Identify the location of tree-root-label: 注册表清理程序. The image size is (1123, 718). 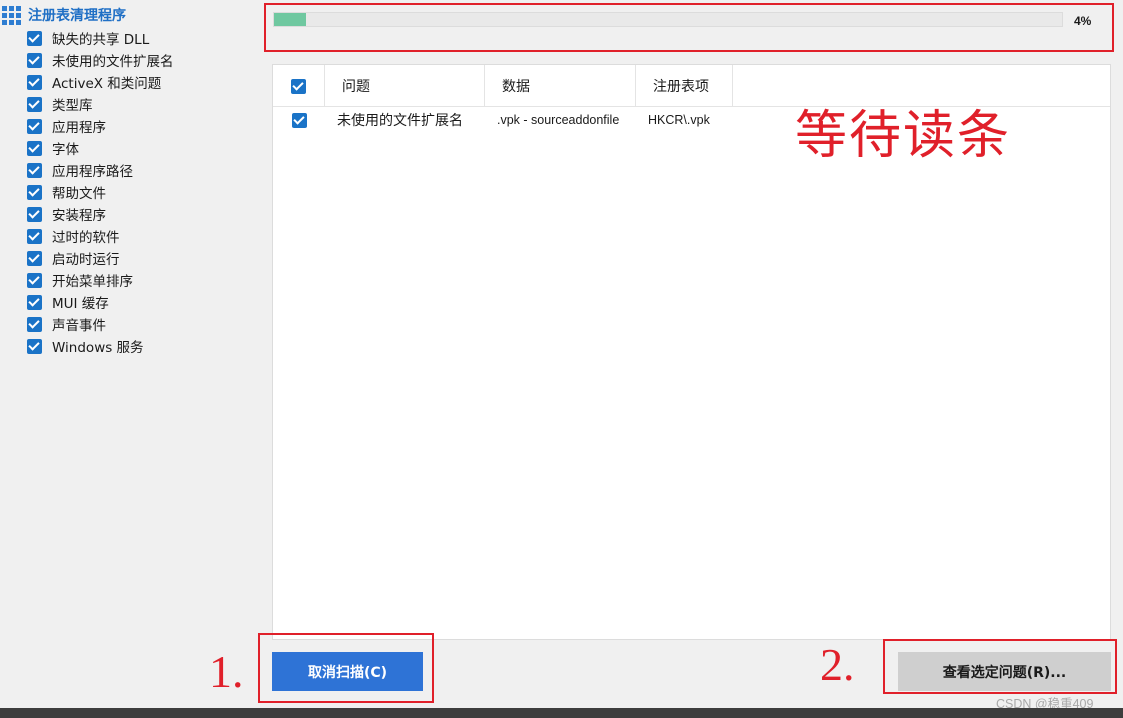
(77, 16).